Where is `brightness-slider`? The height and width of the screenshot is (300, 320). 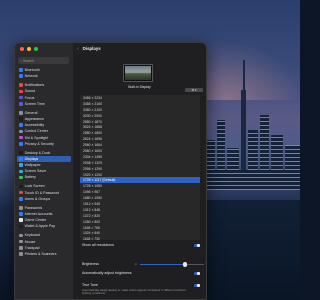
brightness-slider is located at coordinates (172, 264).